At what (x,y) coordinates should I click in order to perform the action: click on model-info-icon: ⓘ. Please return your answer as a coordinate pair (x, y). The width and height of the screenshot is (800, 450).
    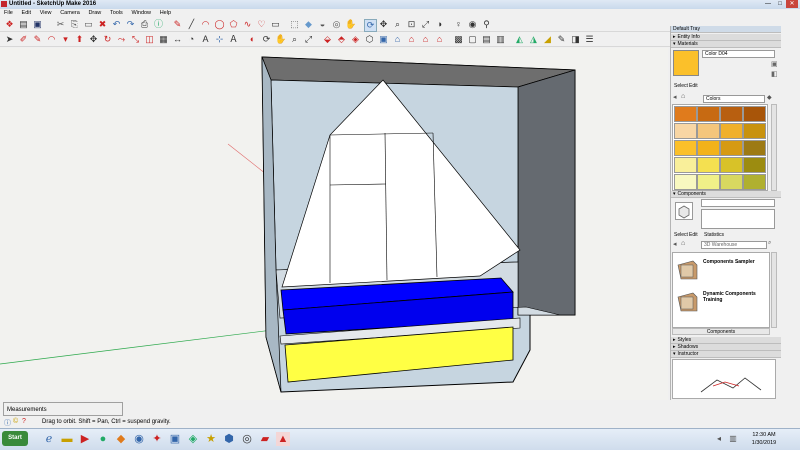
    Looking at the image, I should click on (158, 24).